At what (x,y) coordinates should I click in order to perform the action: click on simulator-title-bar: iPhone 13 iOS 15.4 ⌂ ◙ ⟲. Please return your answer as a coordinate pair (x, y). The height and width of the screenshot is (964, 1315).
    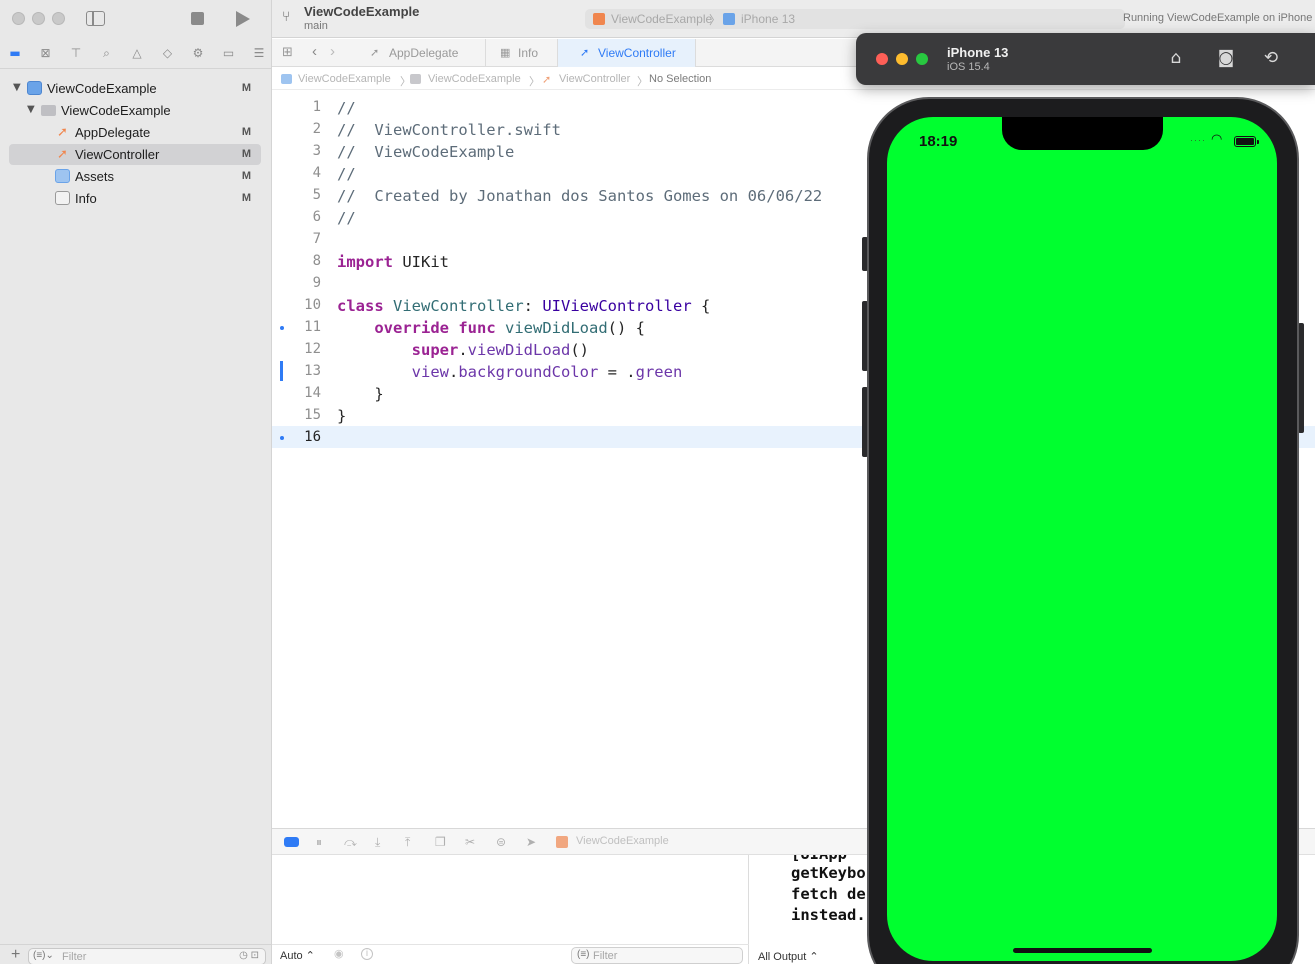
    Looking at the image, I should click on (1085, 59).